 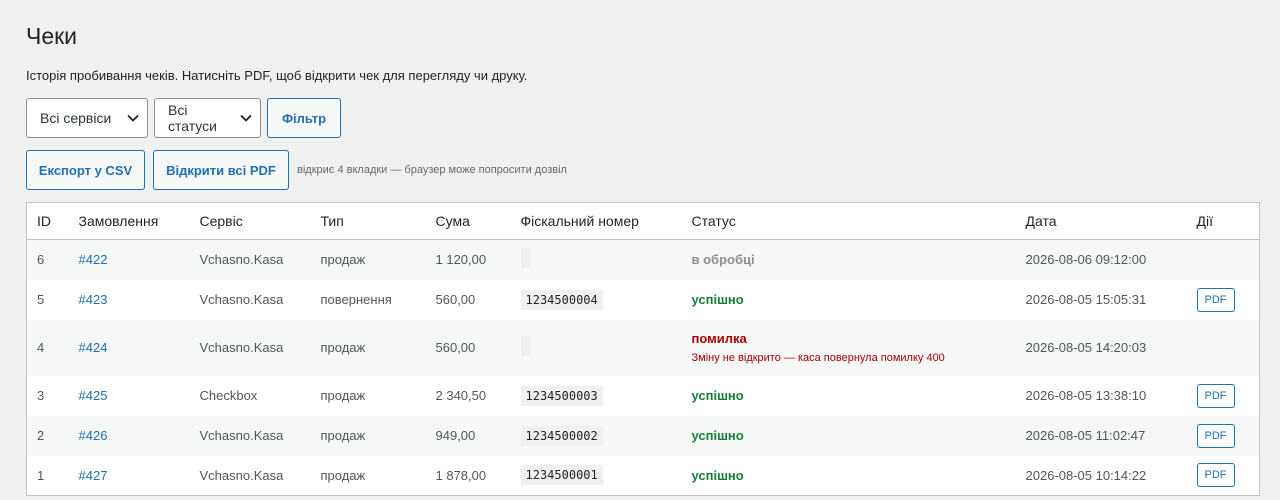 I want to click on fiscal-number: 1234500004, so click(x=561, y=299).